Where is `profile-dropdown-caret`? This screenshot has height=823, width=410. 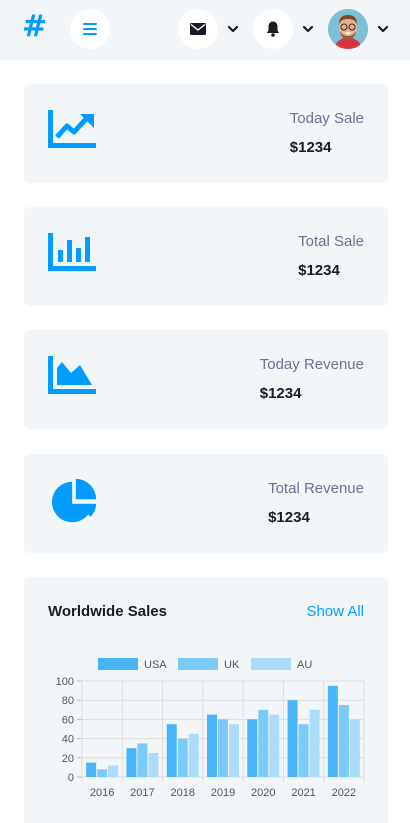 profile-dropdown-caret is located at coordinates (383, 29).